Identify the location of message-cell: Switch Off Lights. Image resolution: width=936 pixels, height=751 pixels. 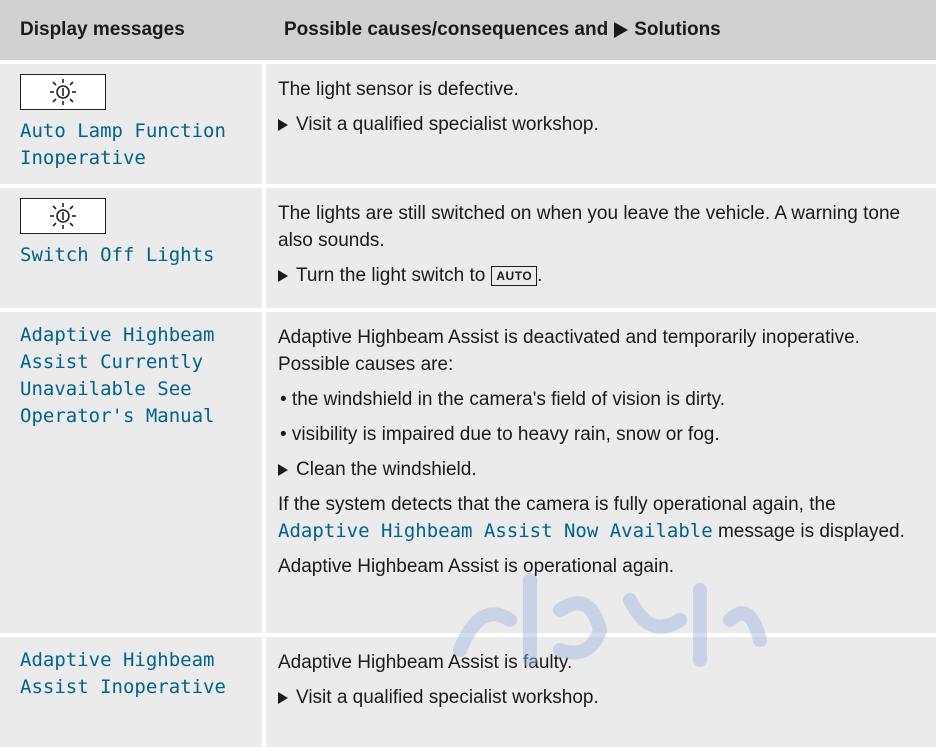
(131, 248).